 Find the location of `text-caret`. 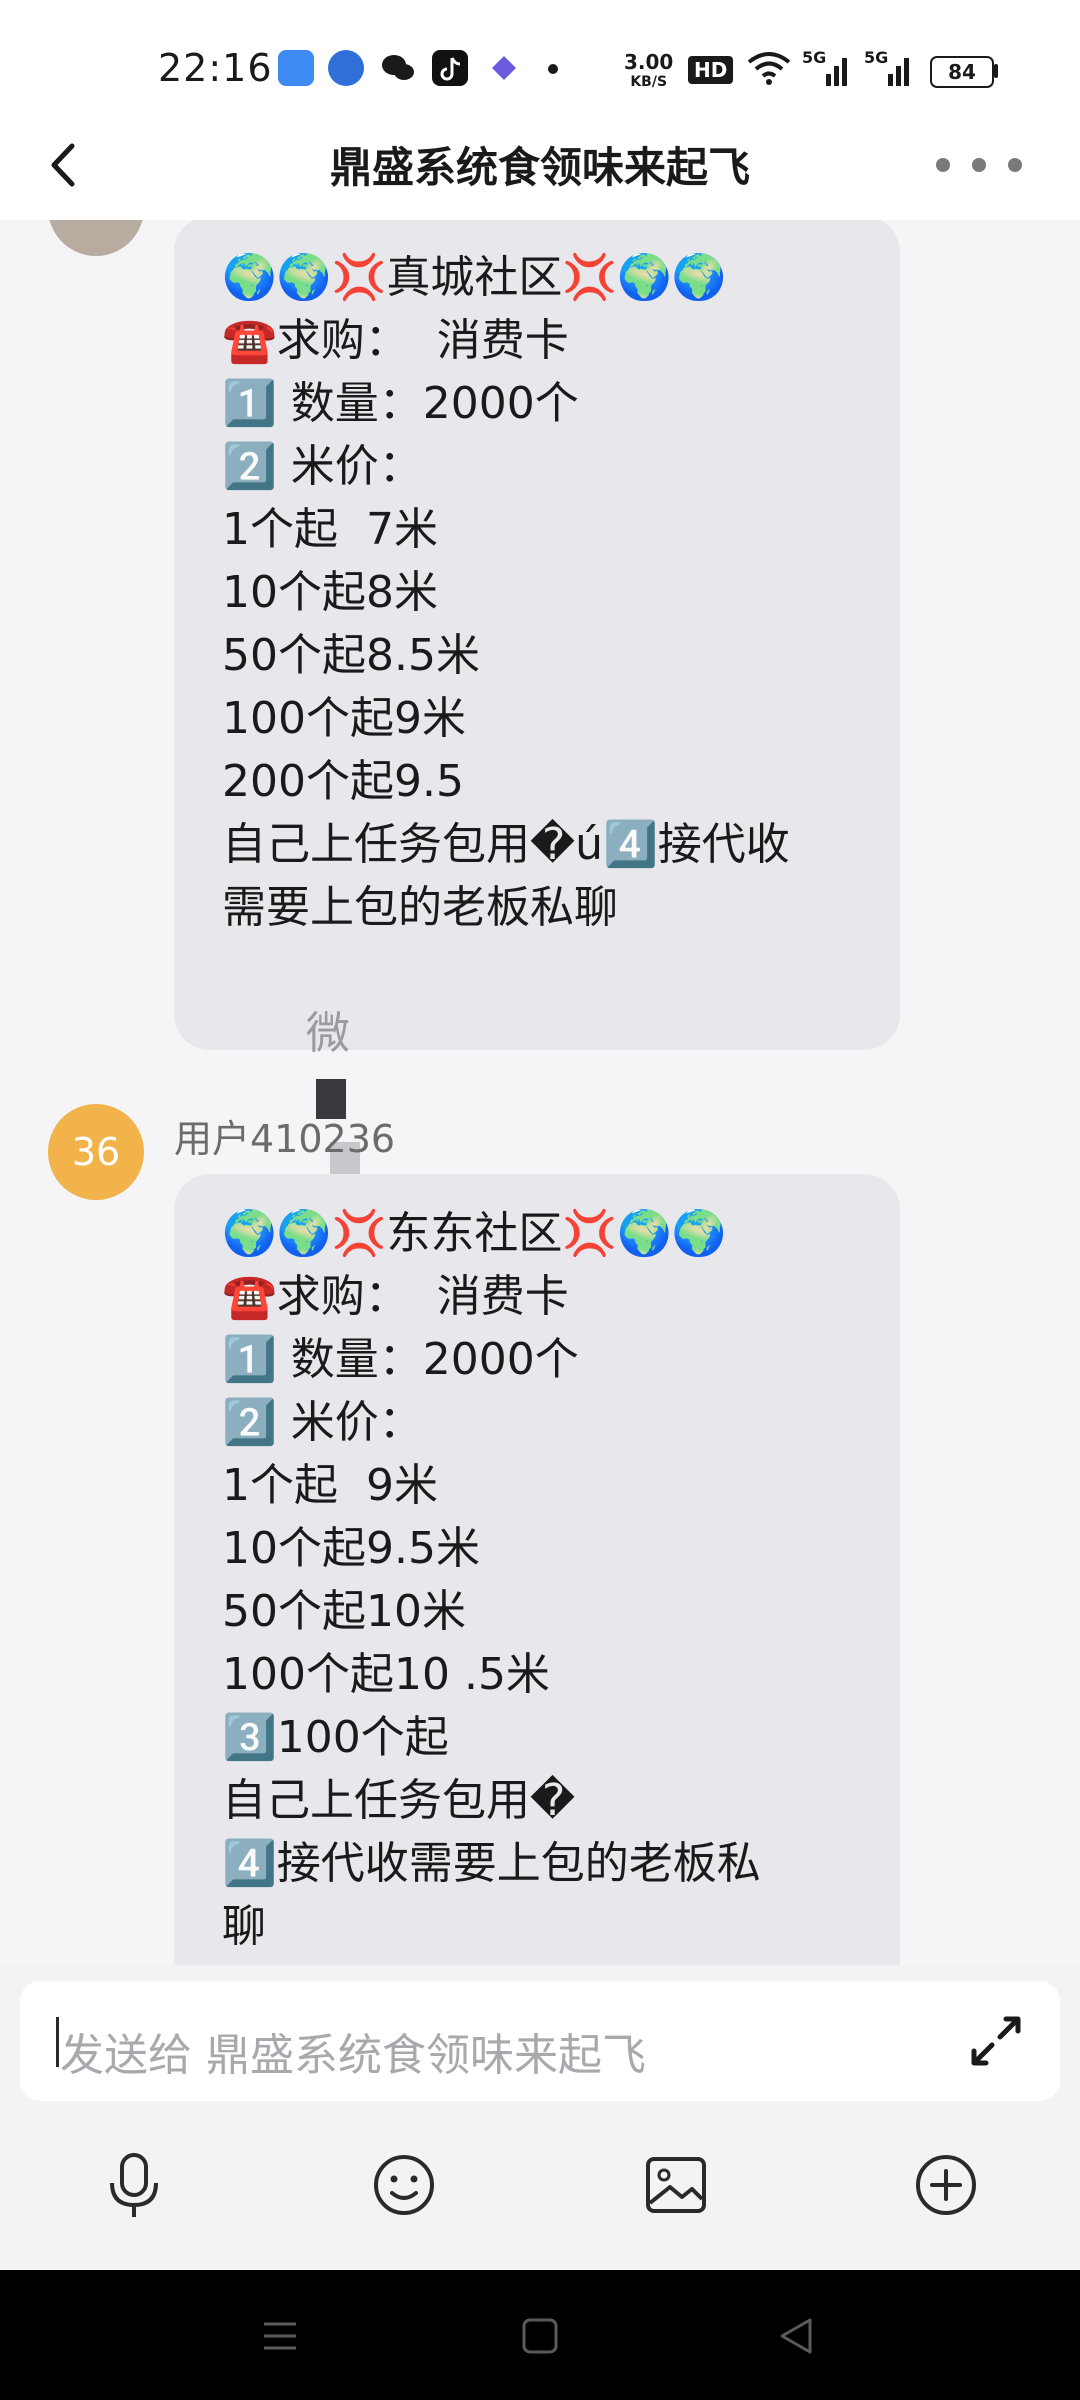

text-caret is located at coordinates (57, 2042).